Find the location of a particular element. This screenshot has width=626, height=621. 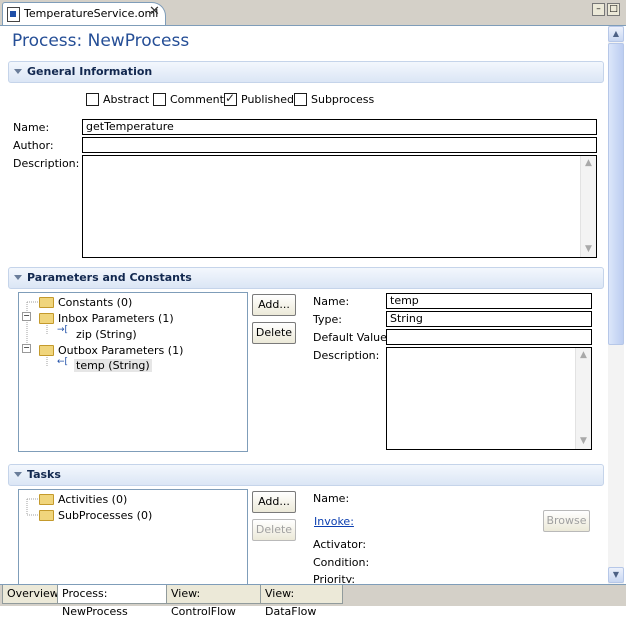

priority-label: Priority: is located at coordinates (334, 578).